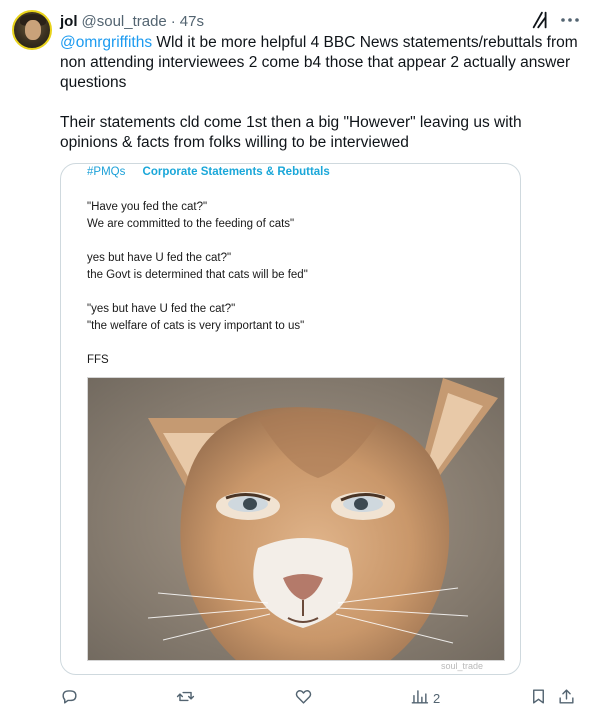  I want to click on share-icon, so click(566, 698).